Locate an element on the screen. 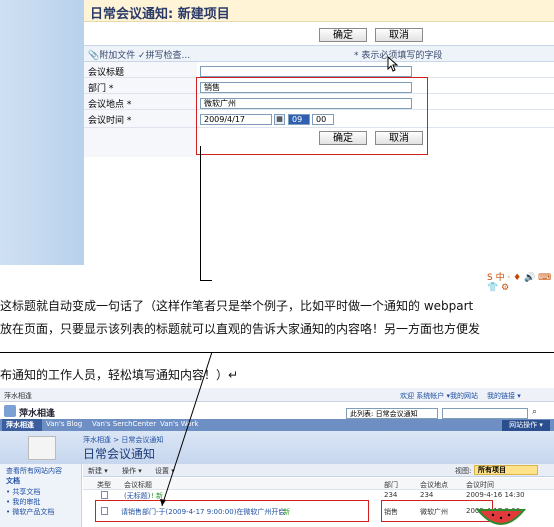 This screenshot has width=554, height=527. col-department: 部门 is located at coordinates (391, 485).